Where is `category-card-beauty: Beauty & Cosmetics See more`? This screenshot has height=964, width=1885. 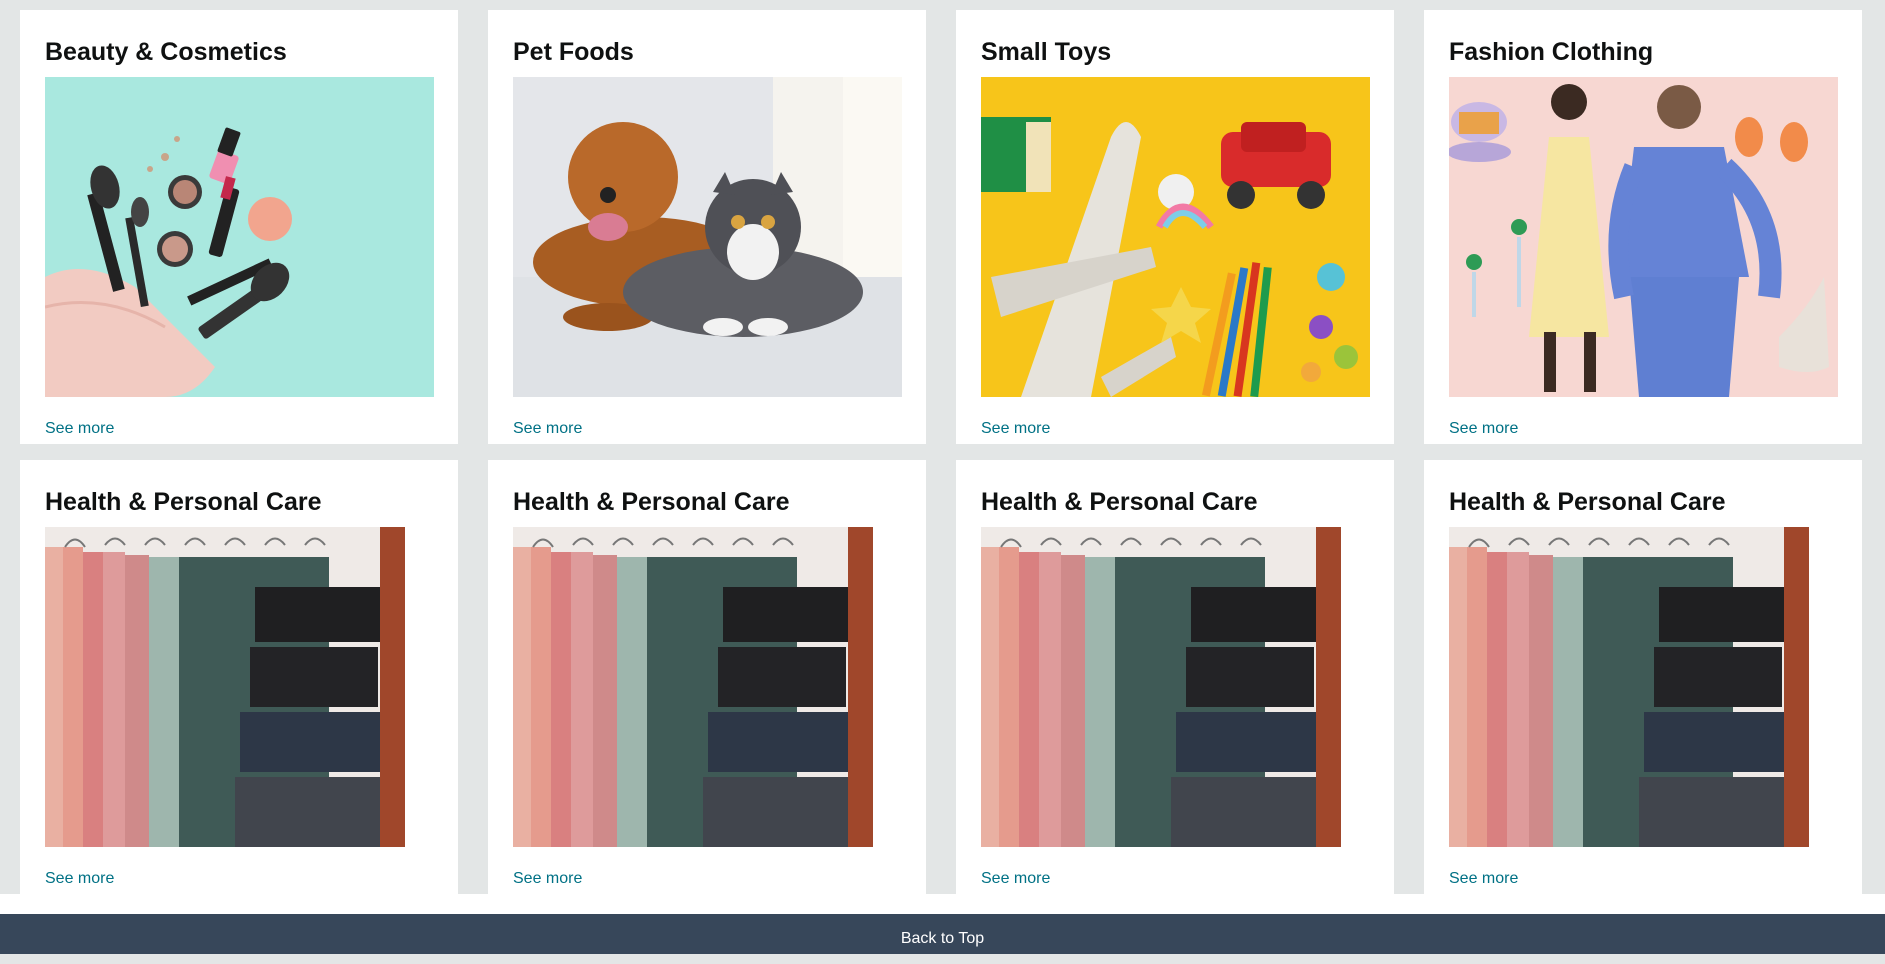
category-card-beauty: Beauty & Cosmetics See more is located at coordinates (239, 227).